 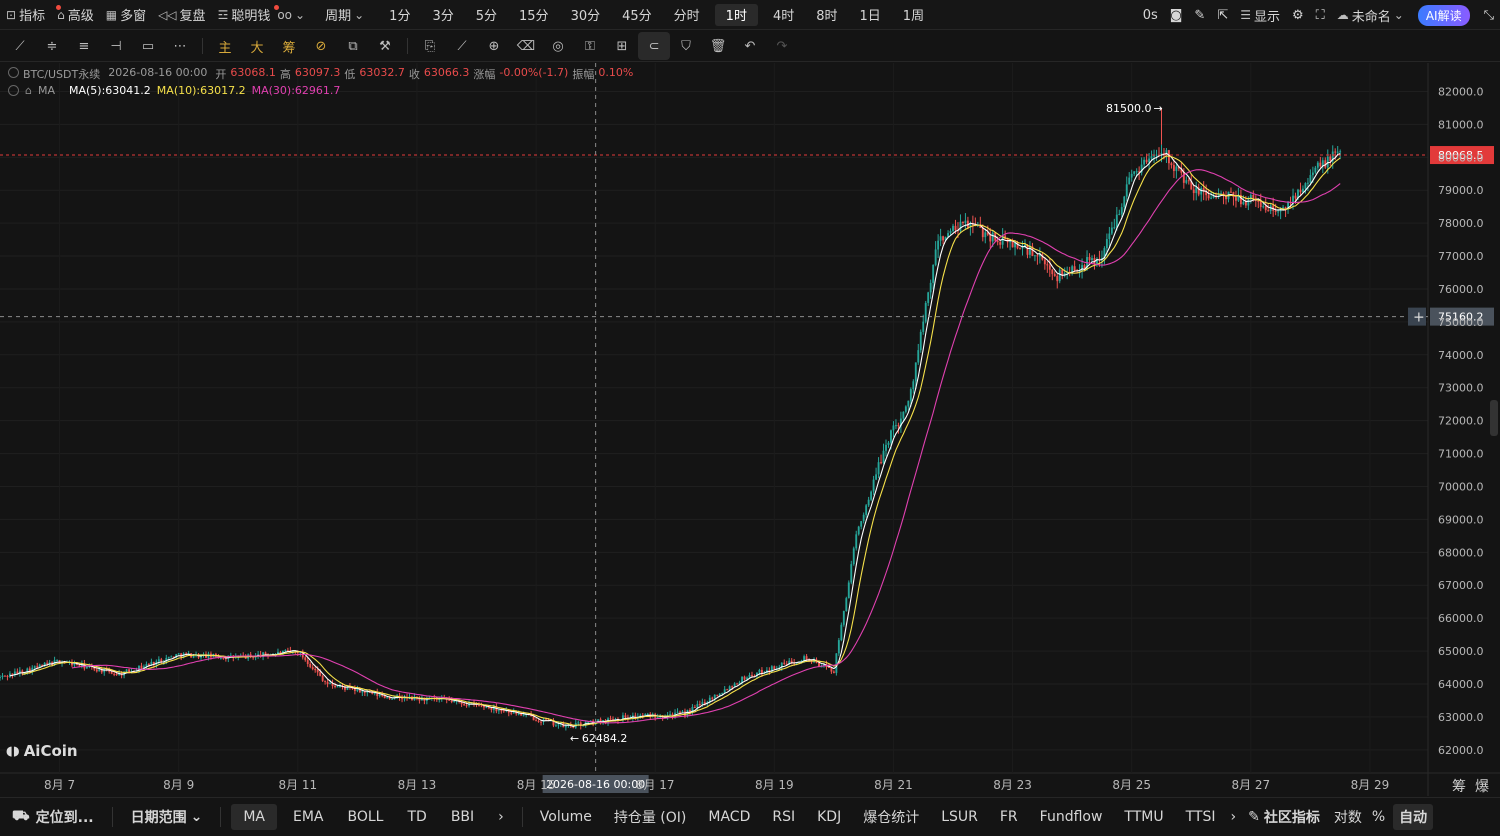 I want to click on indicator-menu: ⊡ 指标, so click(x=30, y=15).